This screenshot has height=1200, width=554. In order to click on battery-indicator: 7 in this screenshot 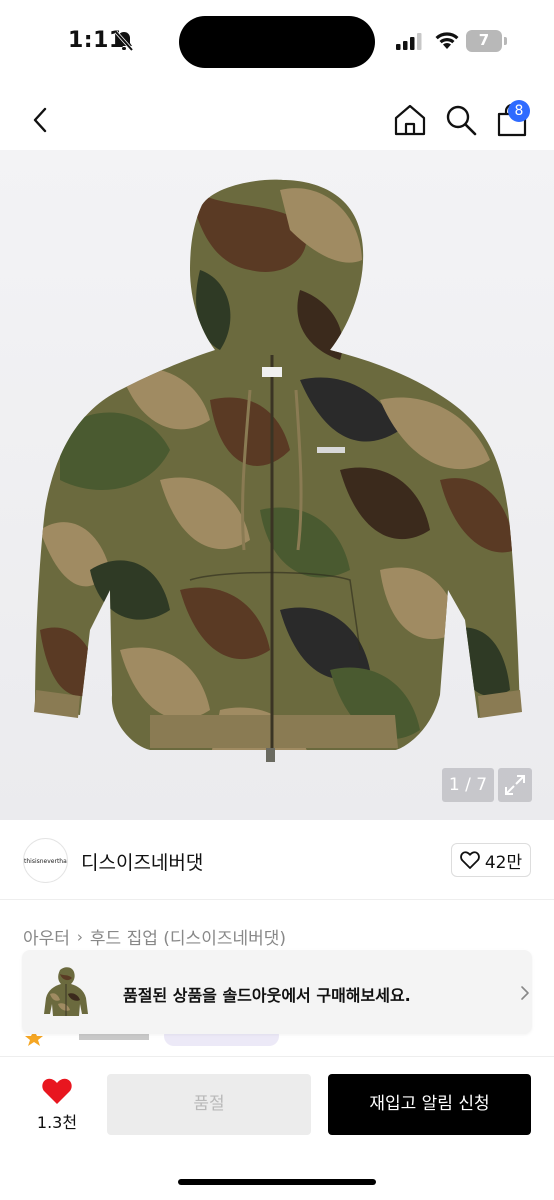, I will do `click(487, 41)`.